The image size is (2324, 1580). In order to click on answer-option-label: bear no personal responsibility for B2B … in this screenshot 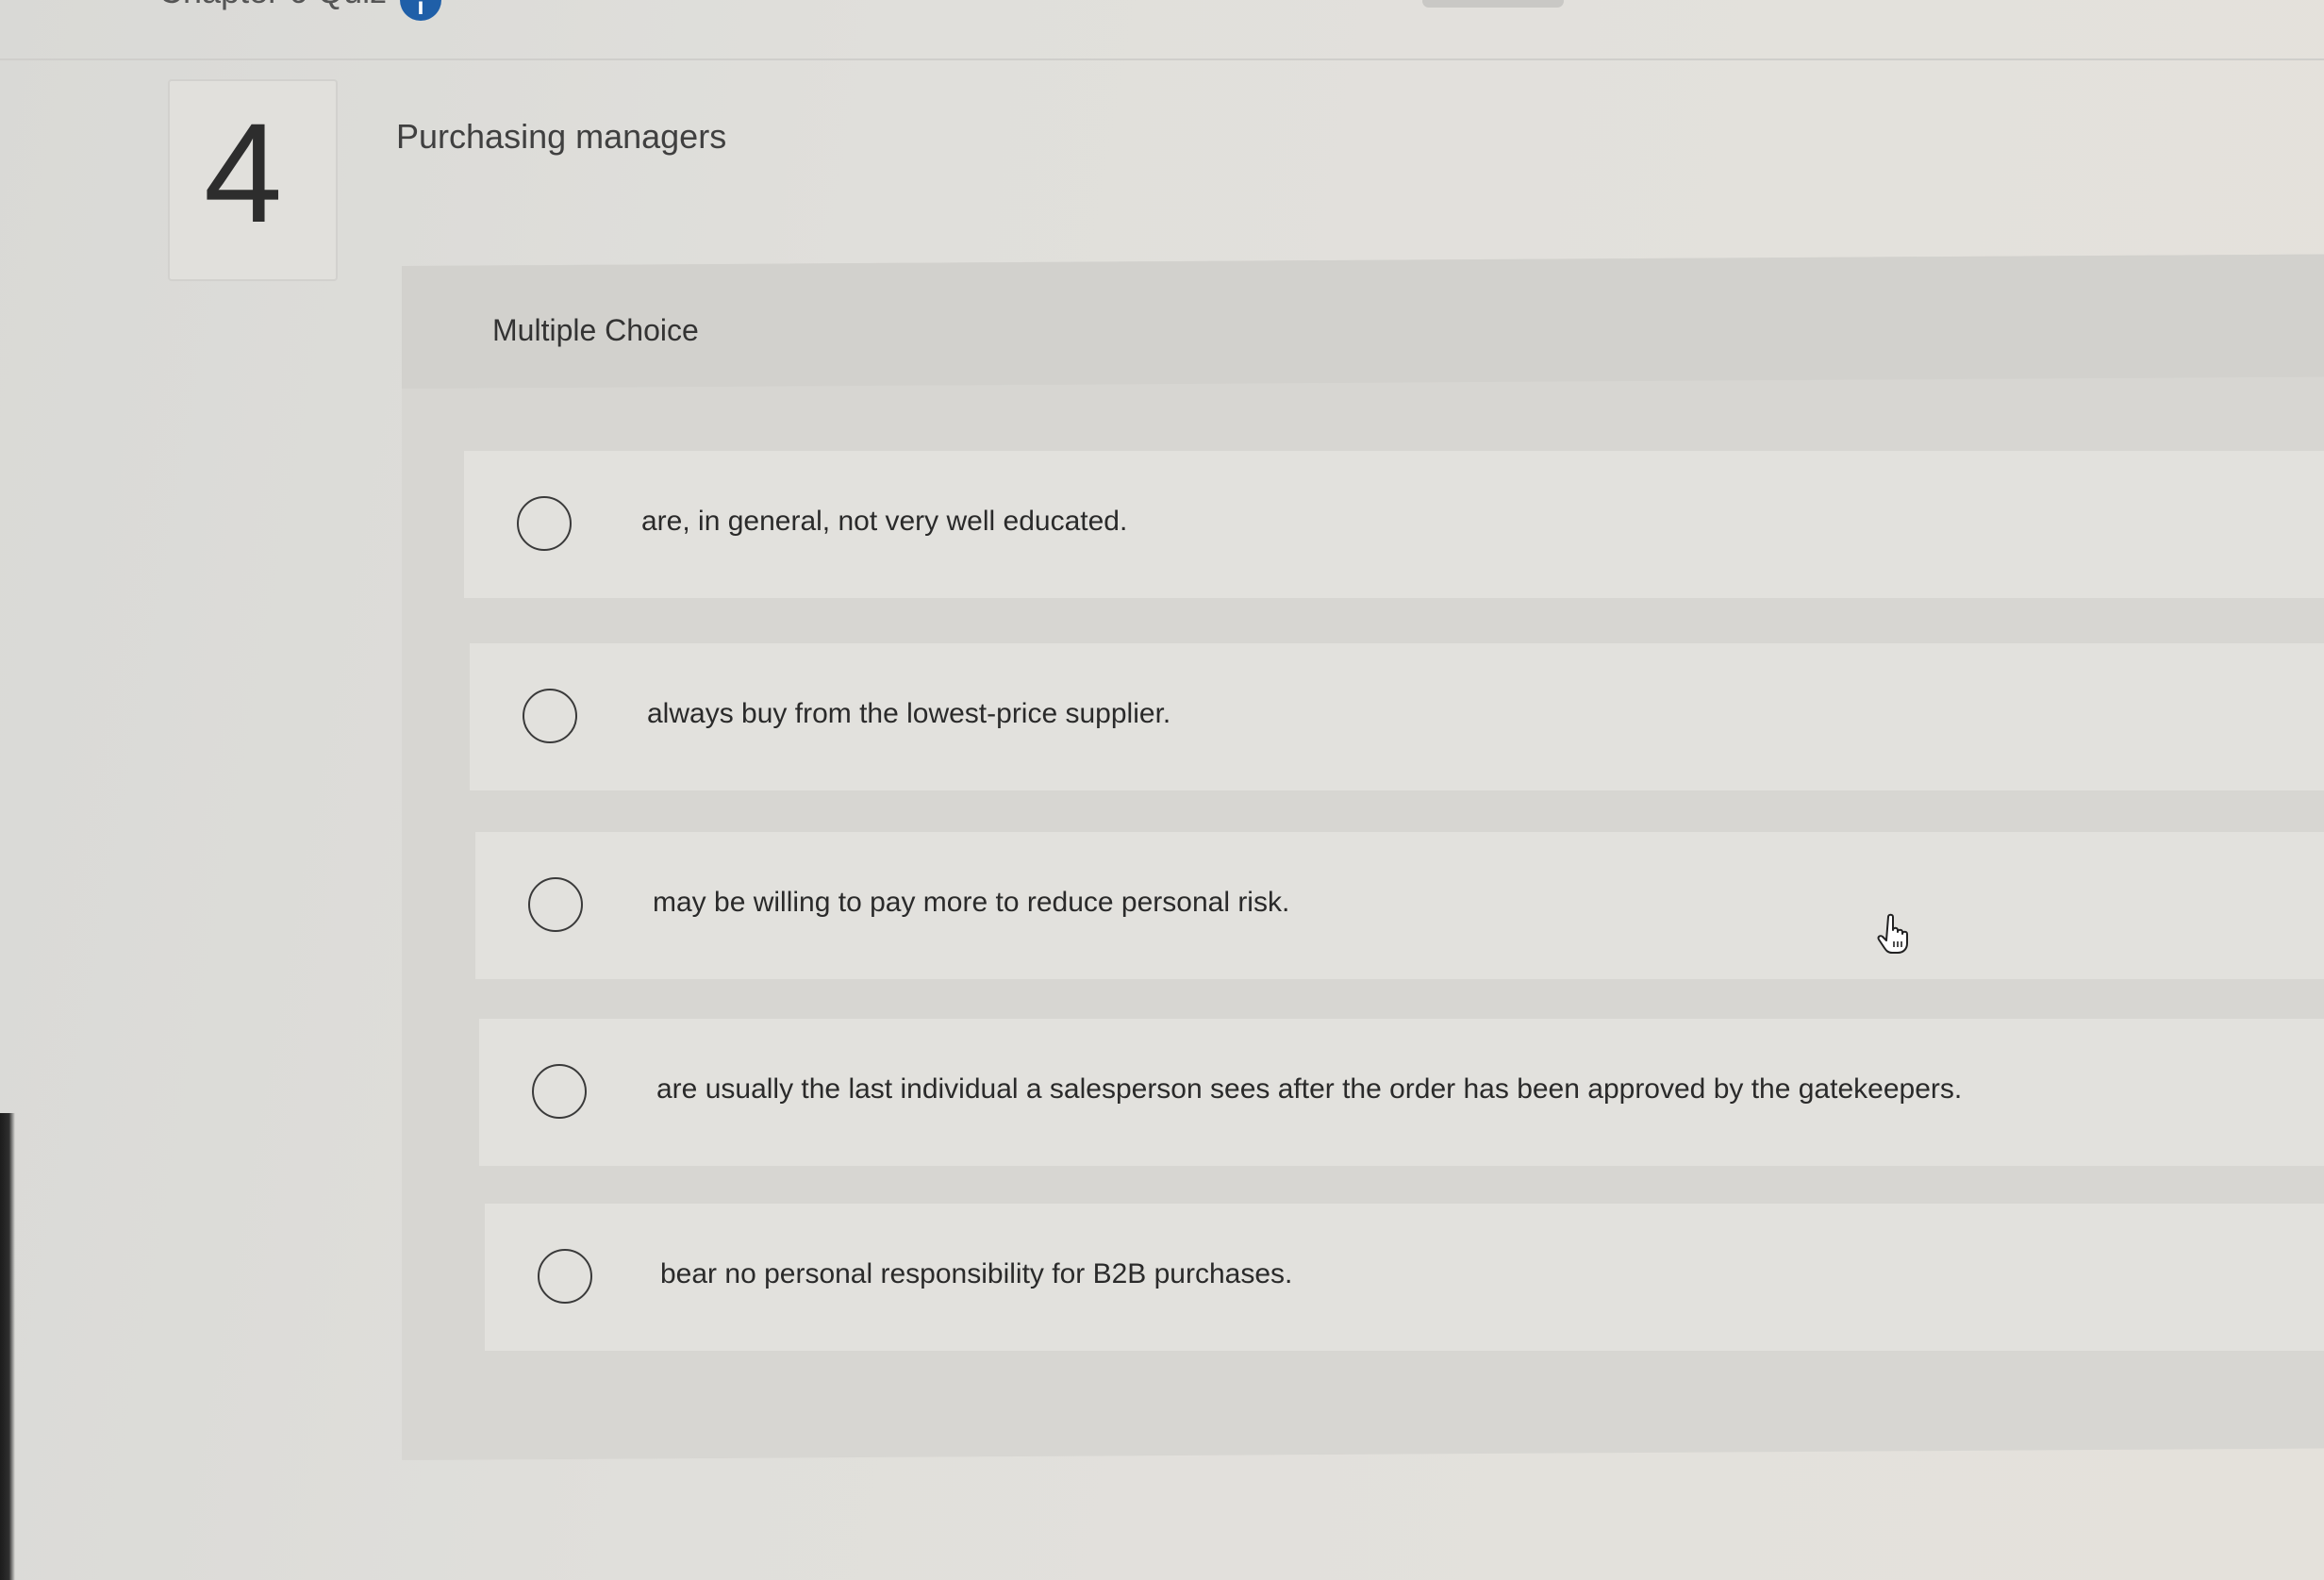, I will do `click(976, 1274)`.